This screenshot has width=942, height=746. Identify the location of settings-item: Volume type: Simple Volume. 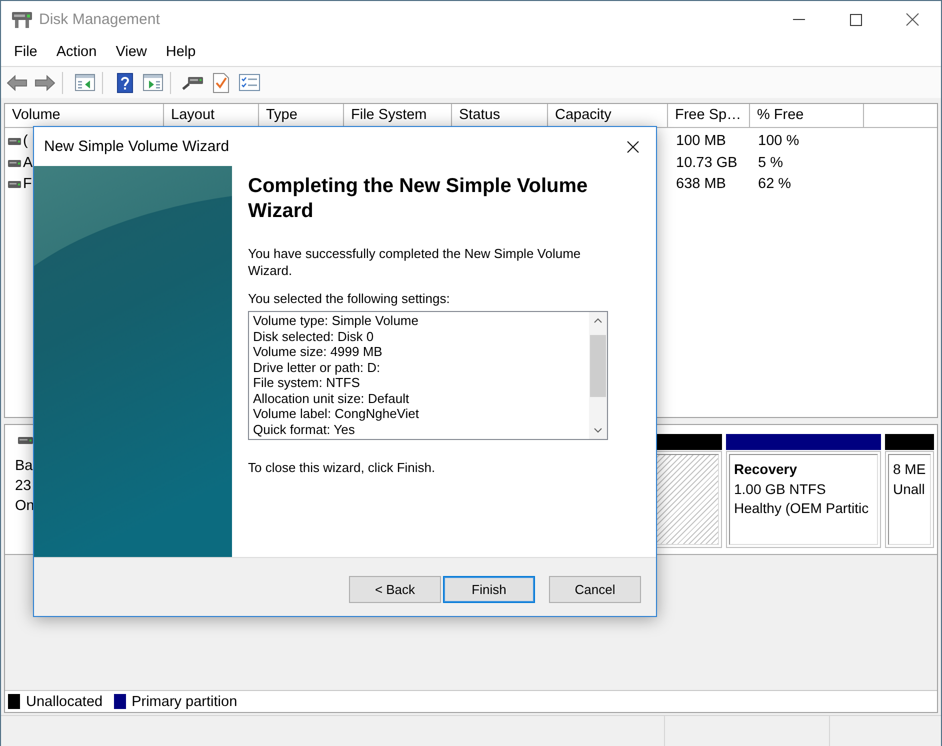
(336, 320).